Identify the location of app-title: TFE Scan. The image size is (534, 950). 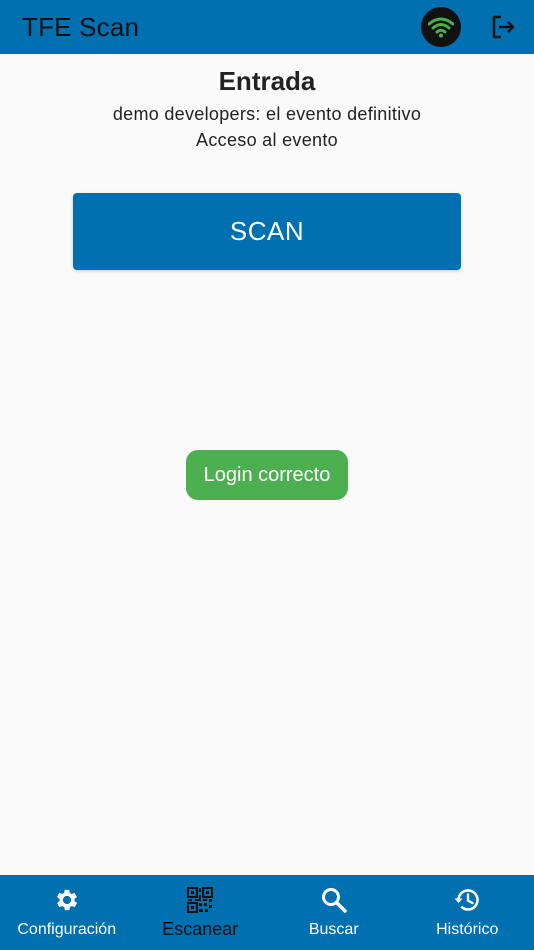
(81, 27).